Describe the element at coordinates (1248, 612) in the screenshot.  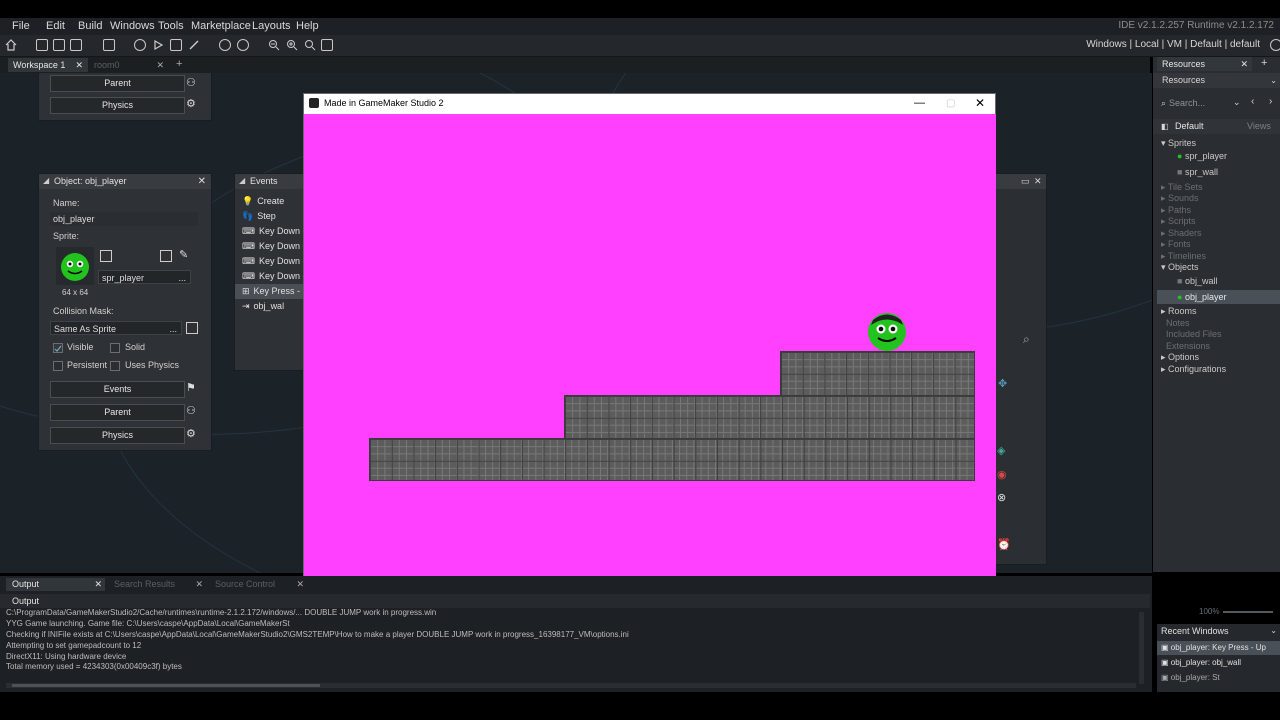
I see `zoom-slider` at that location.